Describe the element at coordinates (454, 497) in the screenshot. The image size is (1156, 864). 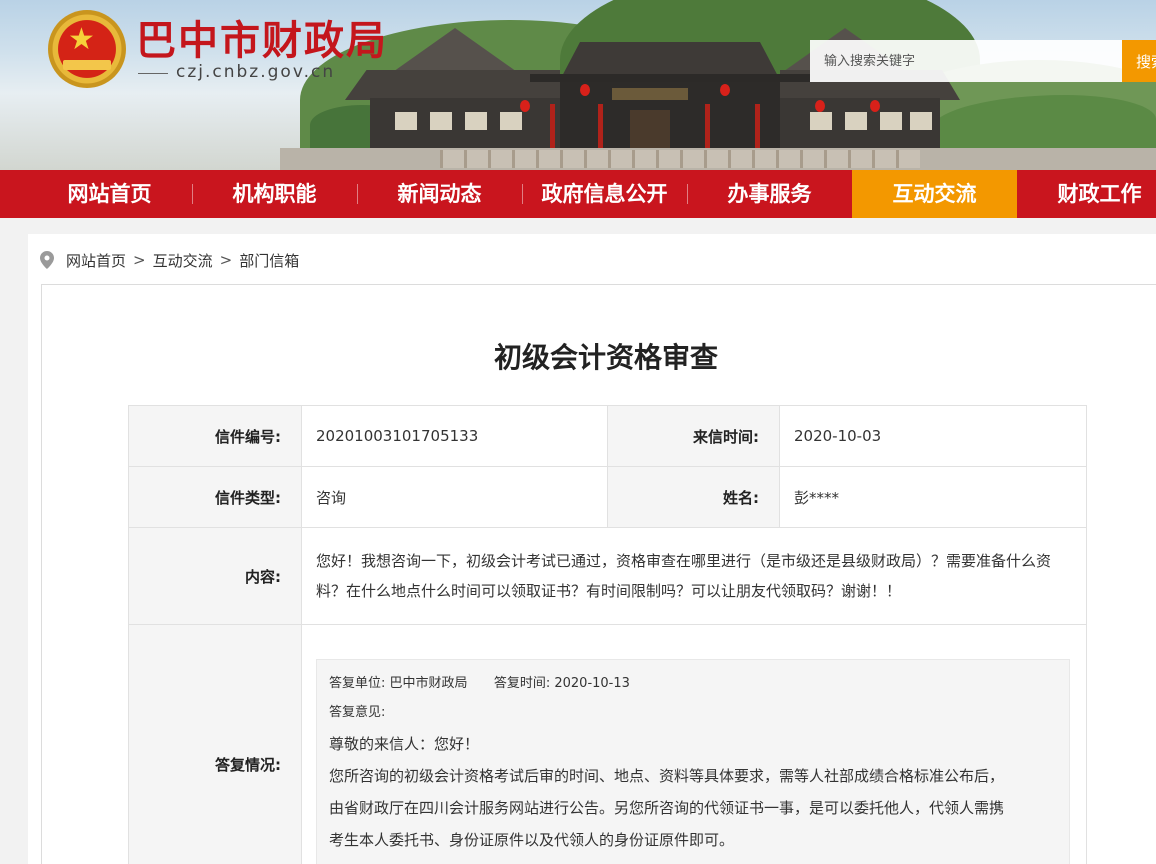
I see `letter-type-value: 咨询` at that location.